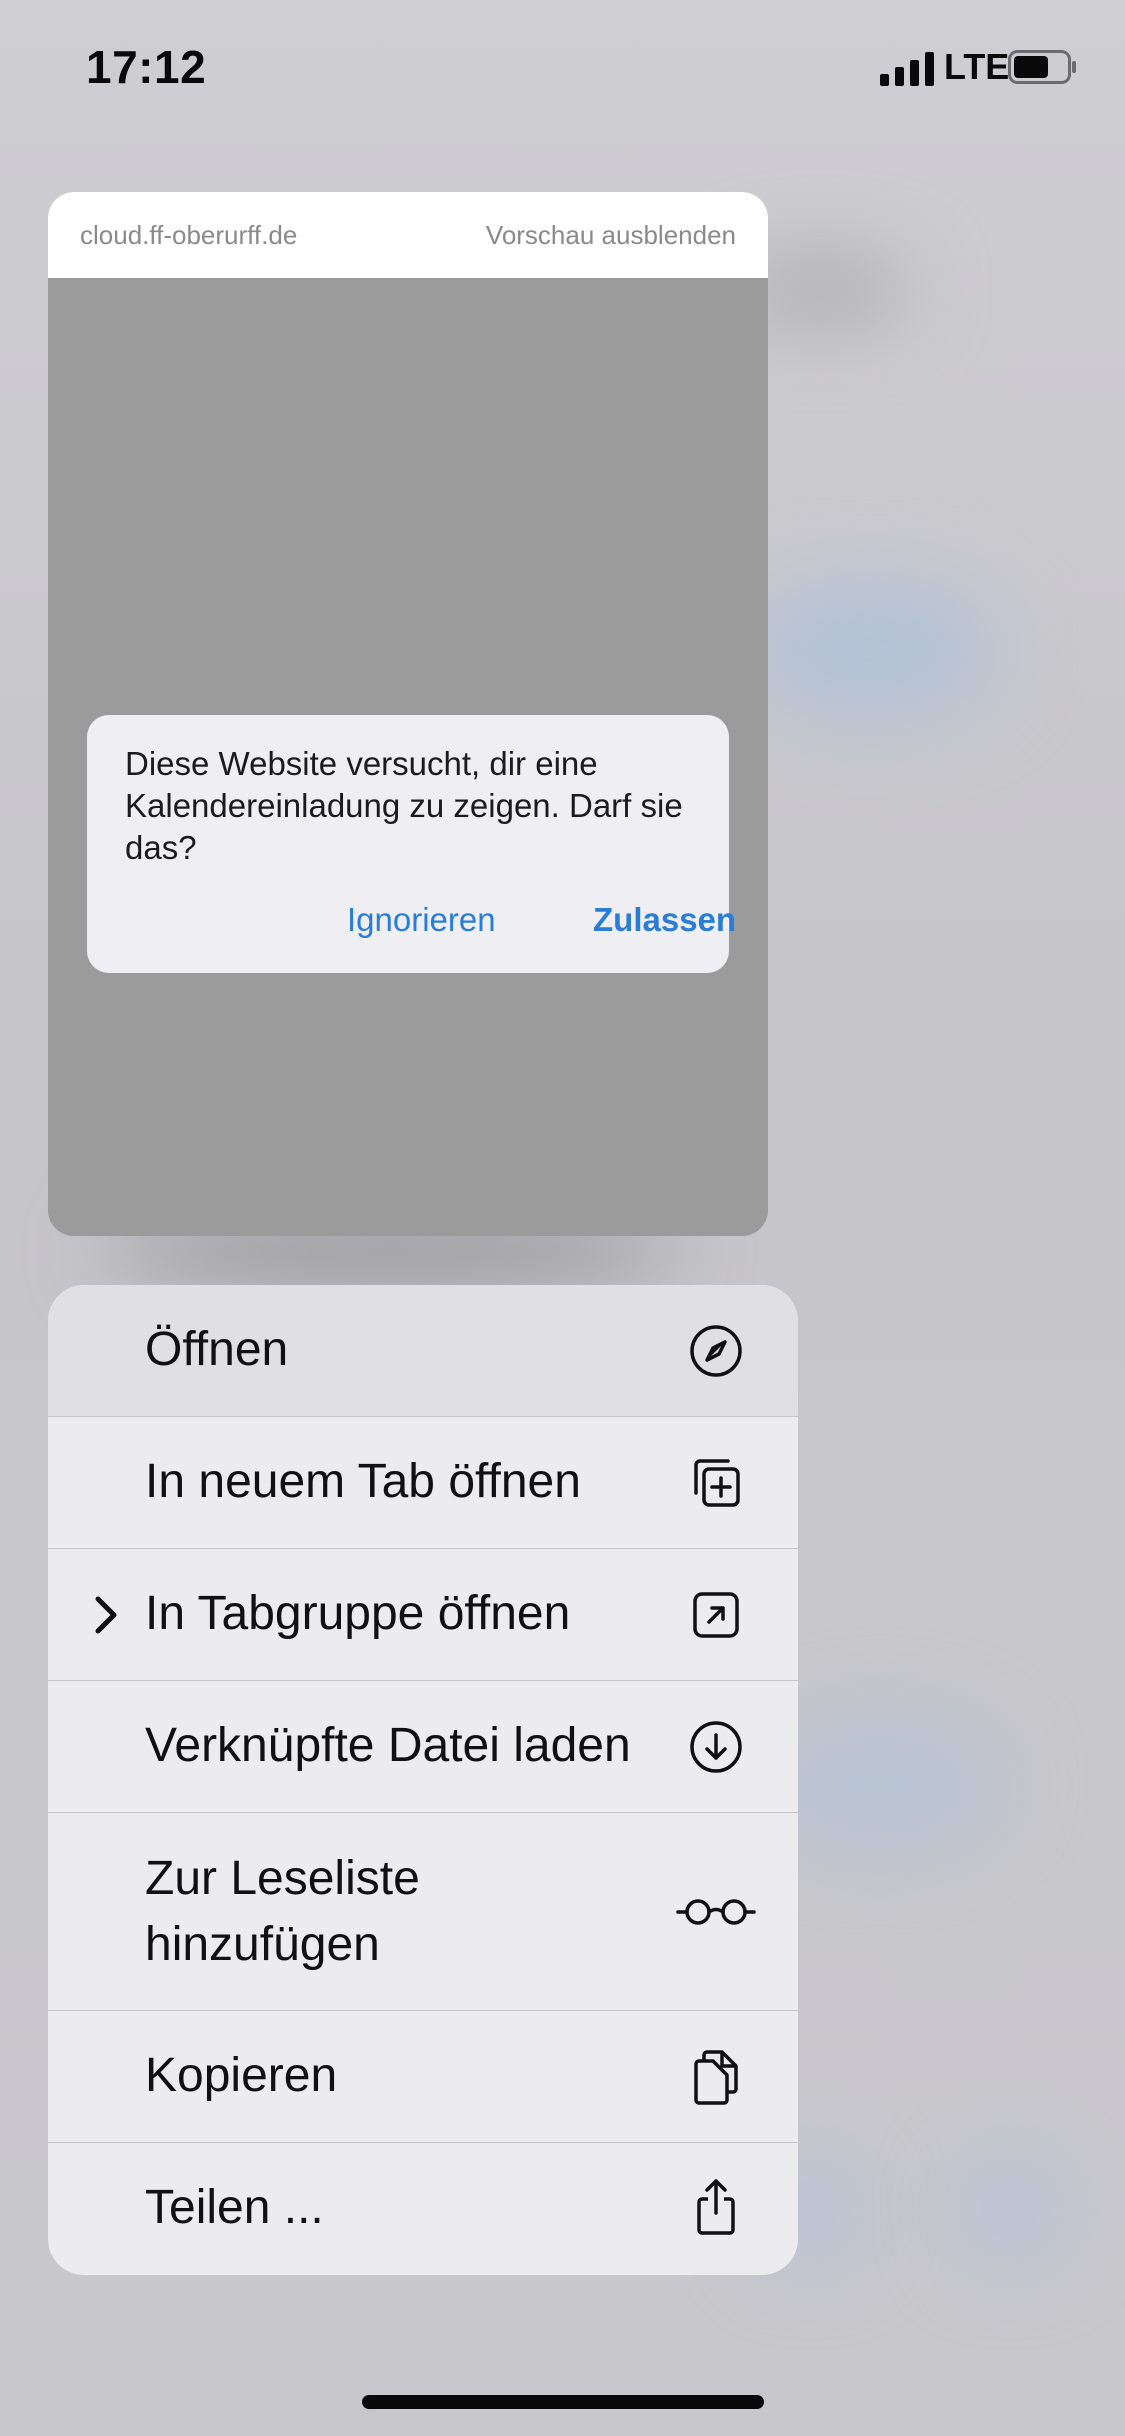 This screenshot has height=2436, width=1125. I want to click on menu-item-copy: Kopieren, so click(423, 2077).